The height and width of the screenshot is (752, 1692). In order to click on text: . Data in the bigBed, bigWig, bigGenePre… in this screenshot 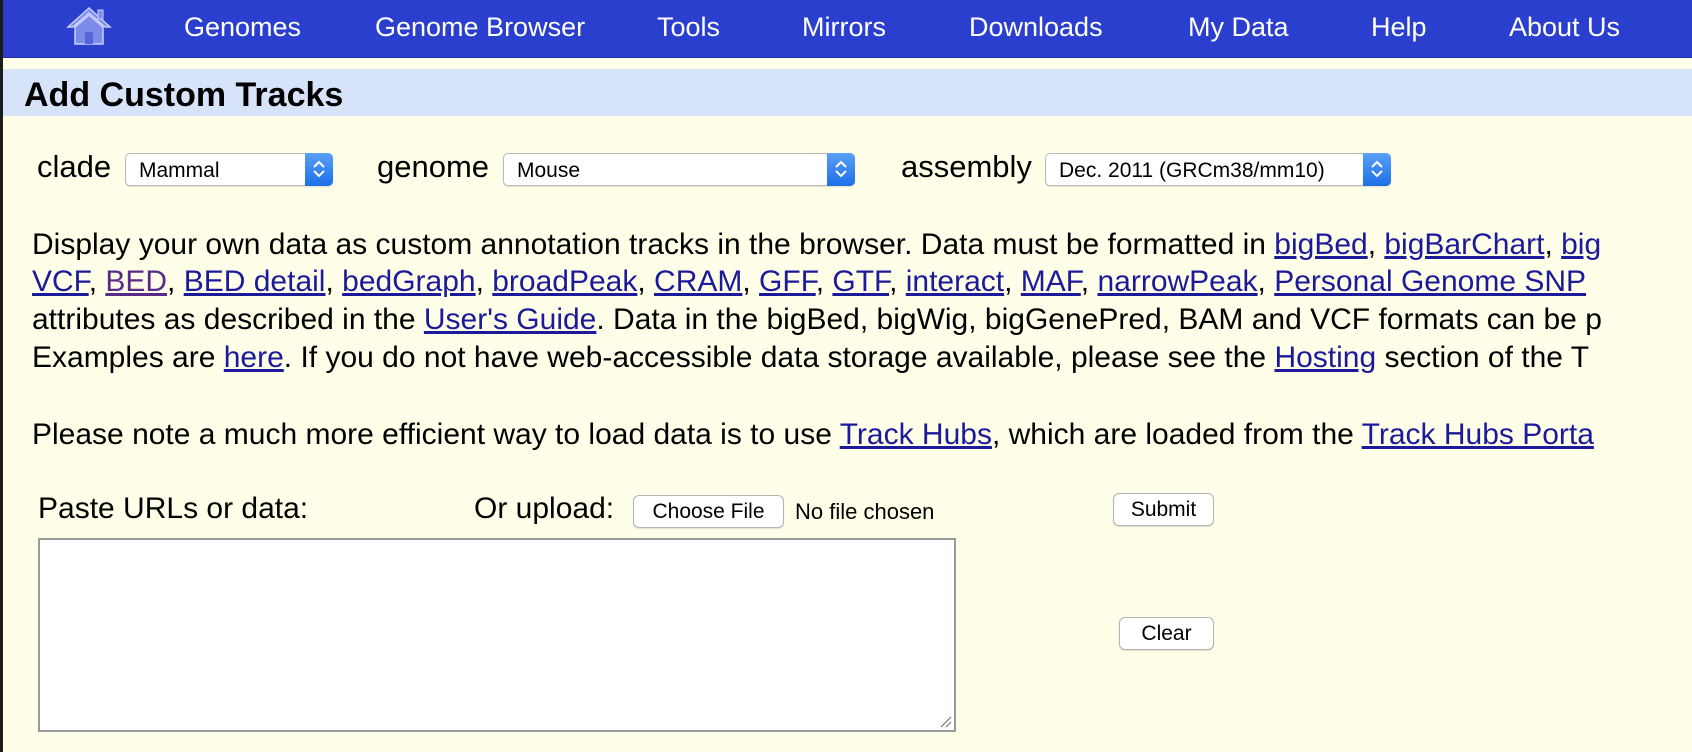, I will do `click(1099, 319)`.